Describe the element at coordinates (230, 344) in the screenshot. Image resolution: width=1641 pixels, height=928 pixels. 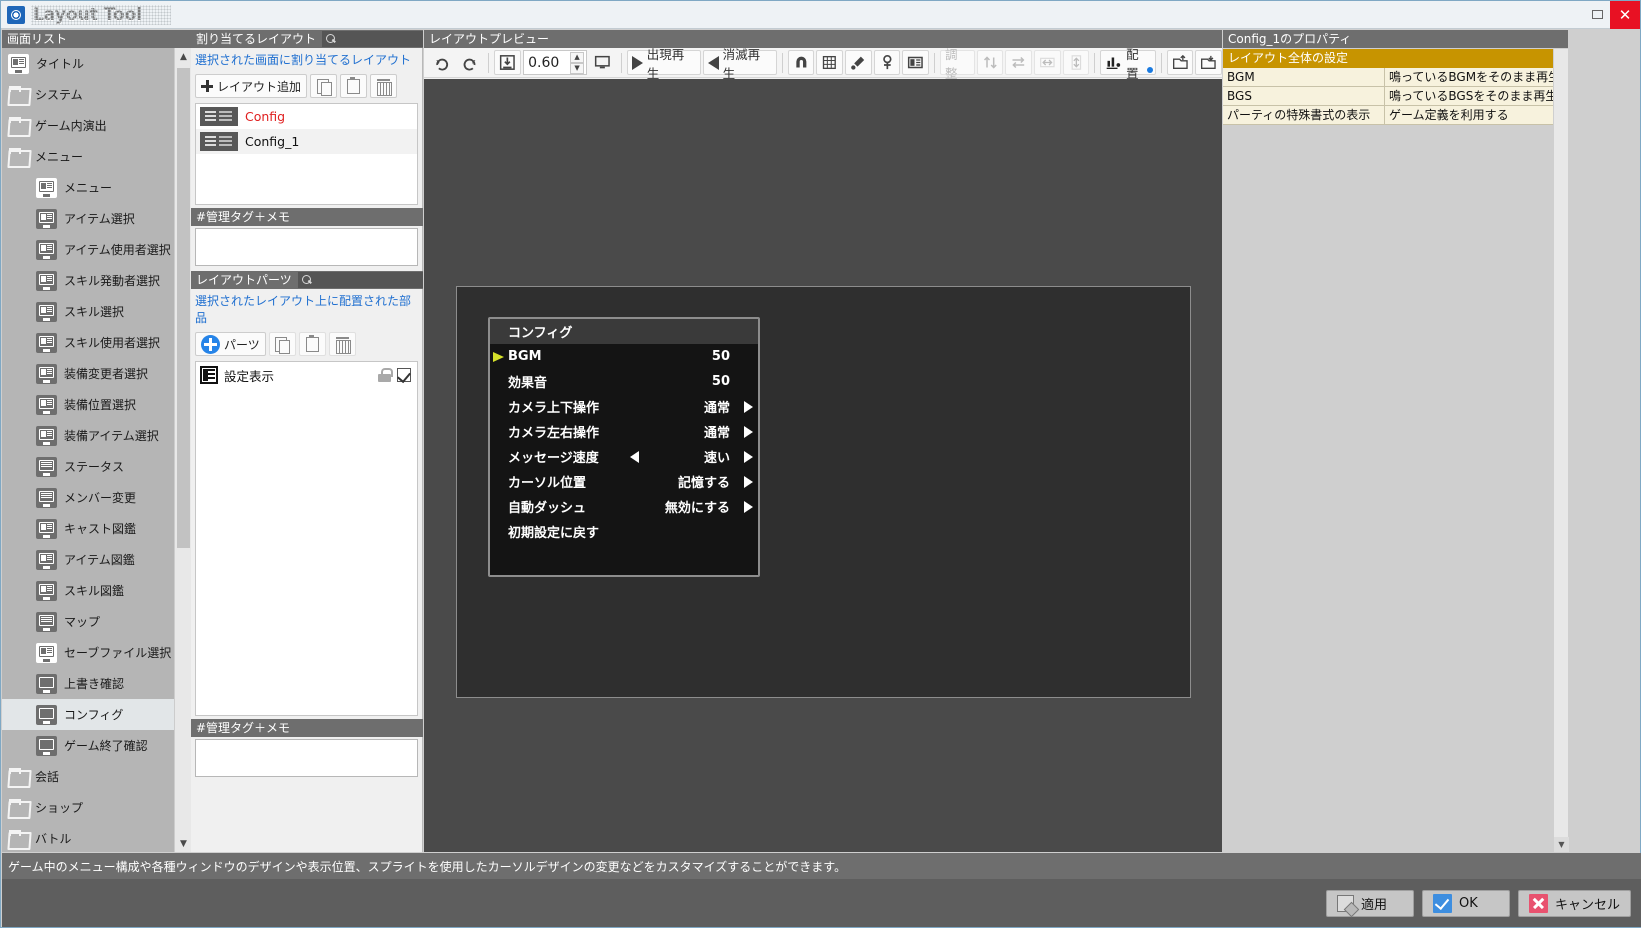
I see `add-part-button: パーツ` at that location.